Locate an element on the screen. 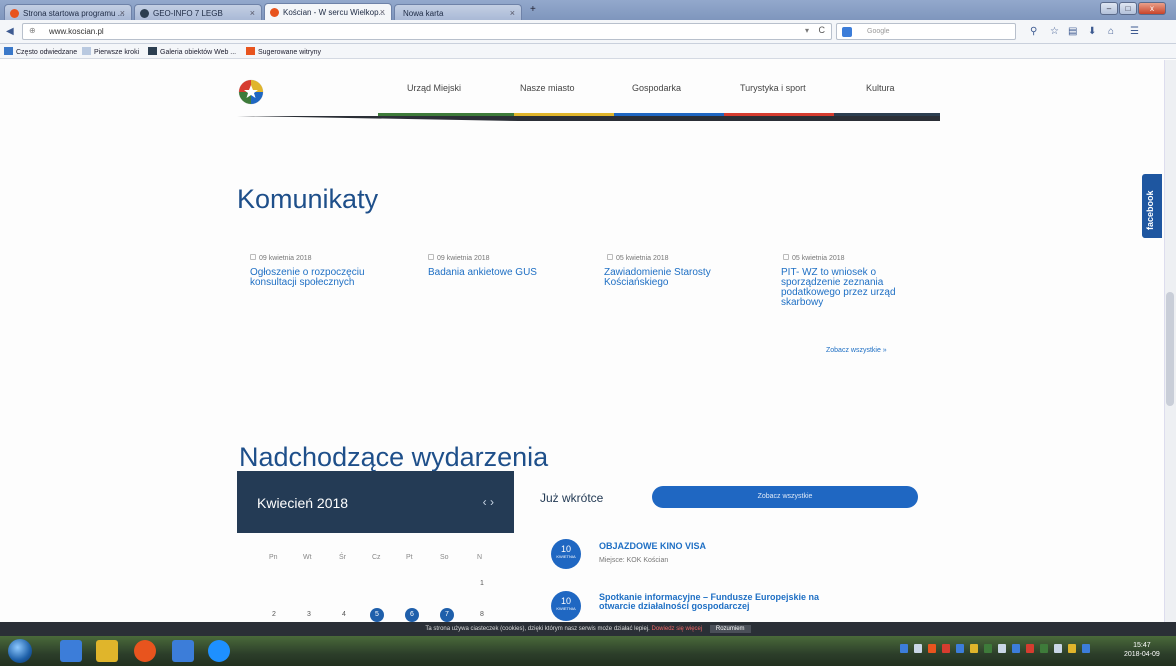 The width and height of the screenshot is (1176, 666). file-explorer-icon is located at coordinates (107, 651).